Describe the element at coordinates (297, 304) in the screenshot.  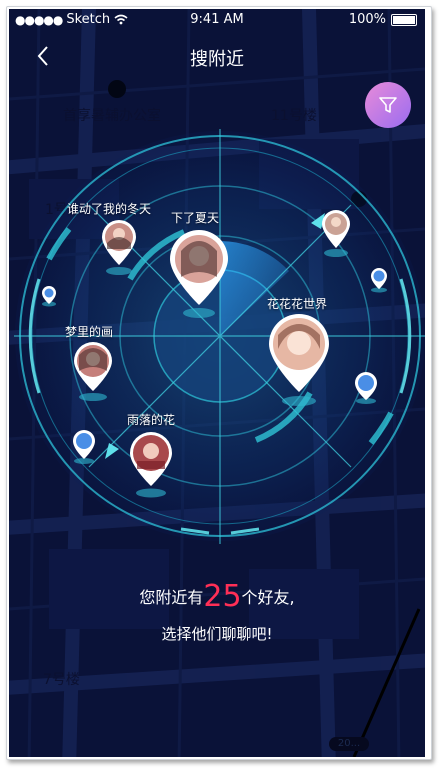
I see `friend-name-label: 花花花世界` at that location.